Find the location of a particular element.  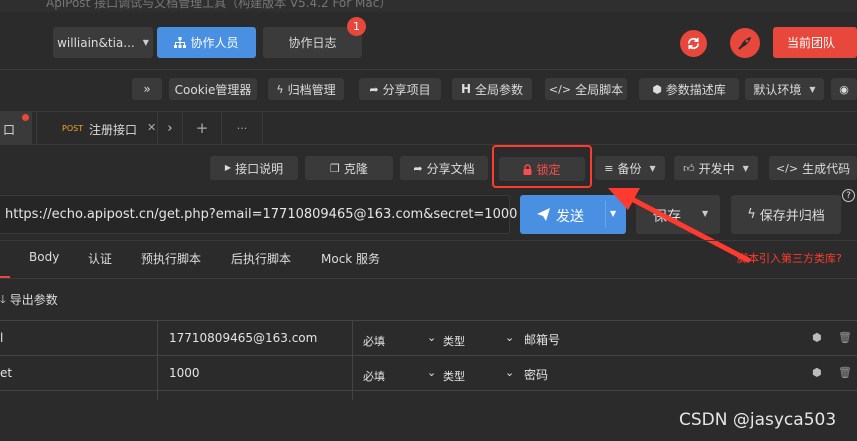

subtab-auth: 认证 is located at coordinates (100, 258).